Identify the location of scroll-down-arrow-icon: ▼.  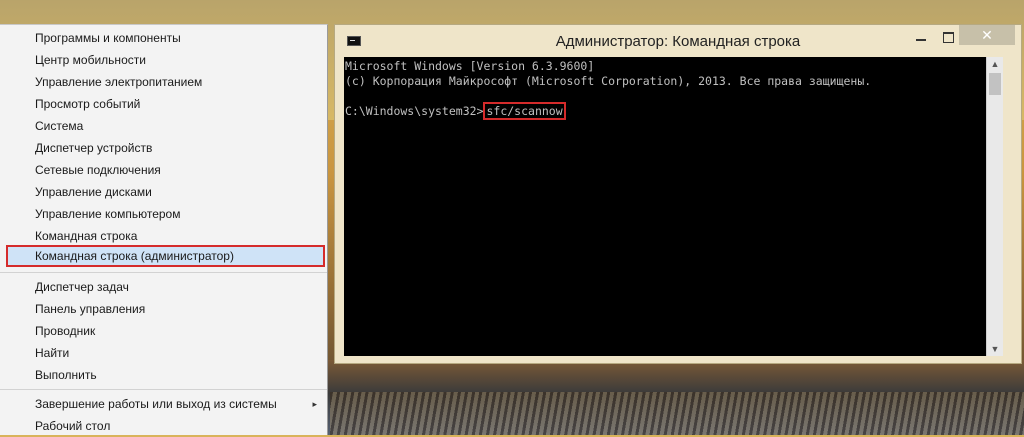
(995, 349).